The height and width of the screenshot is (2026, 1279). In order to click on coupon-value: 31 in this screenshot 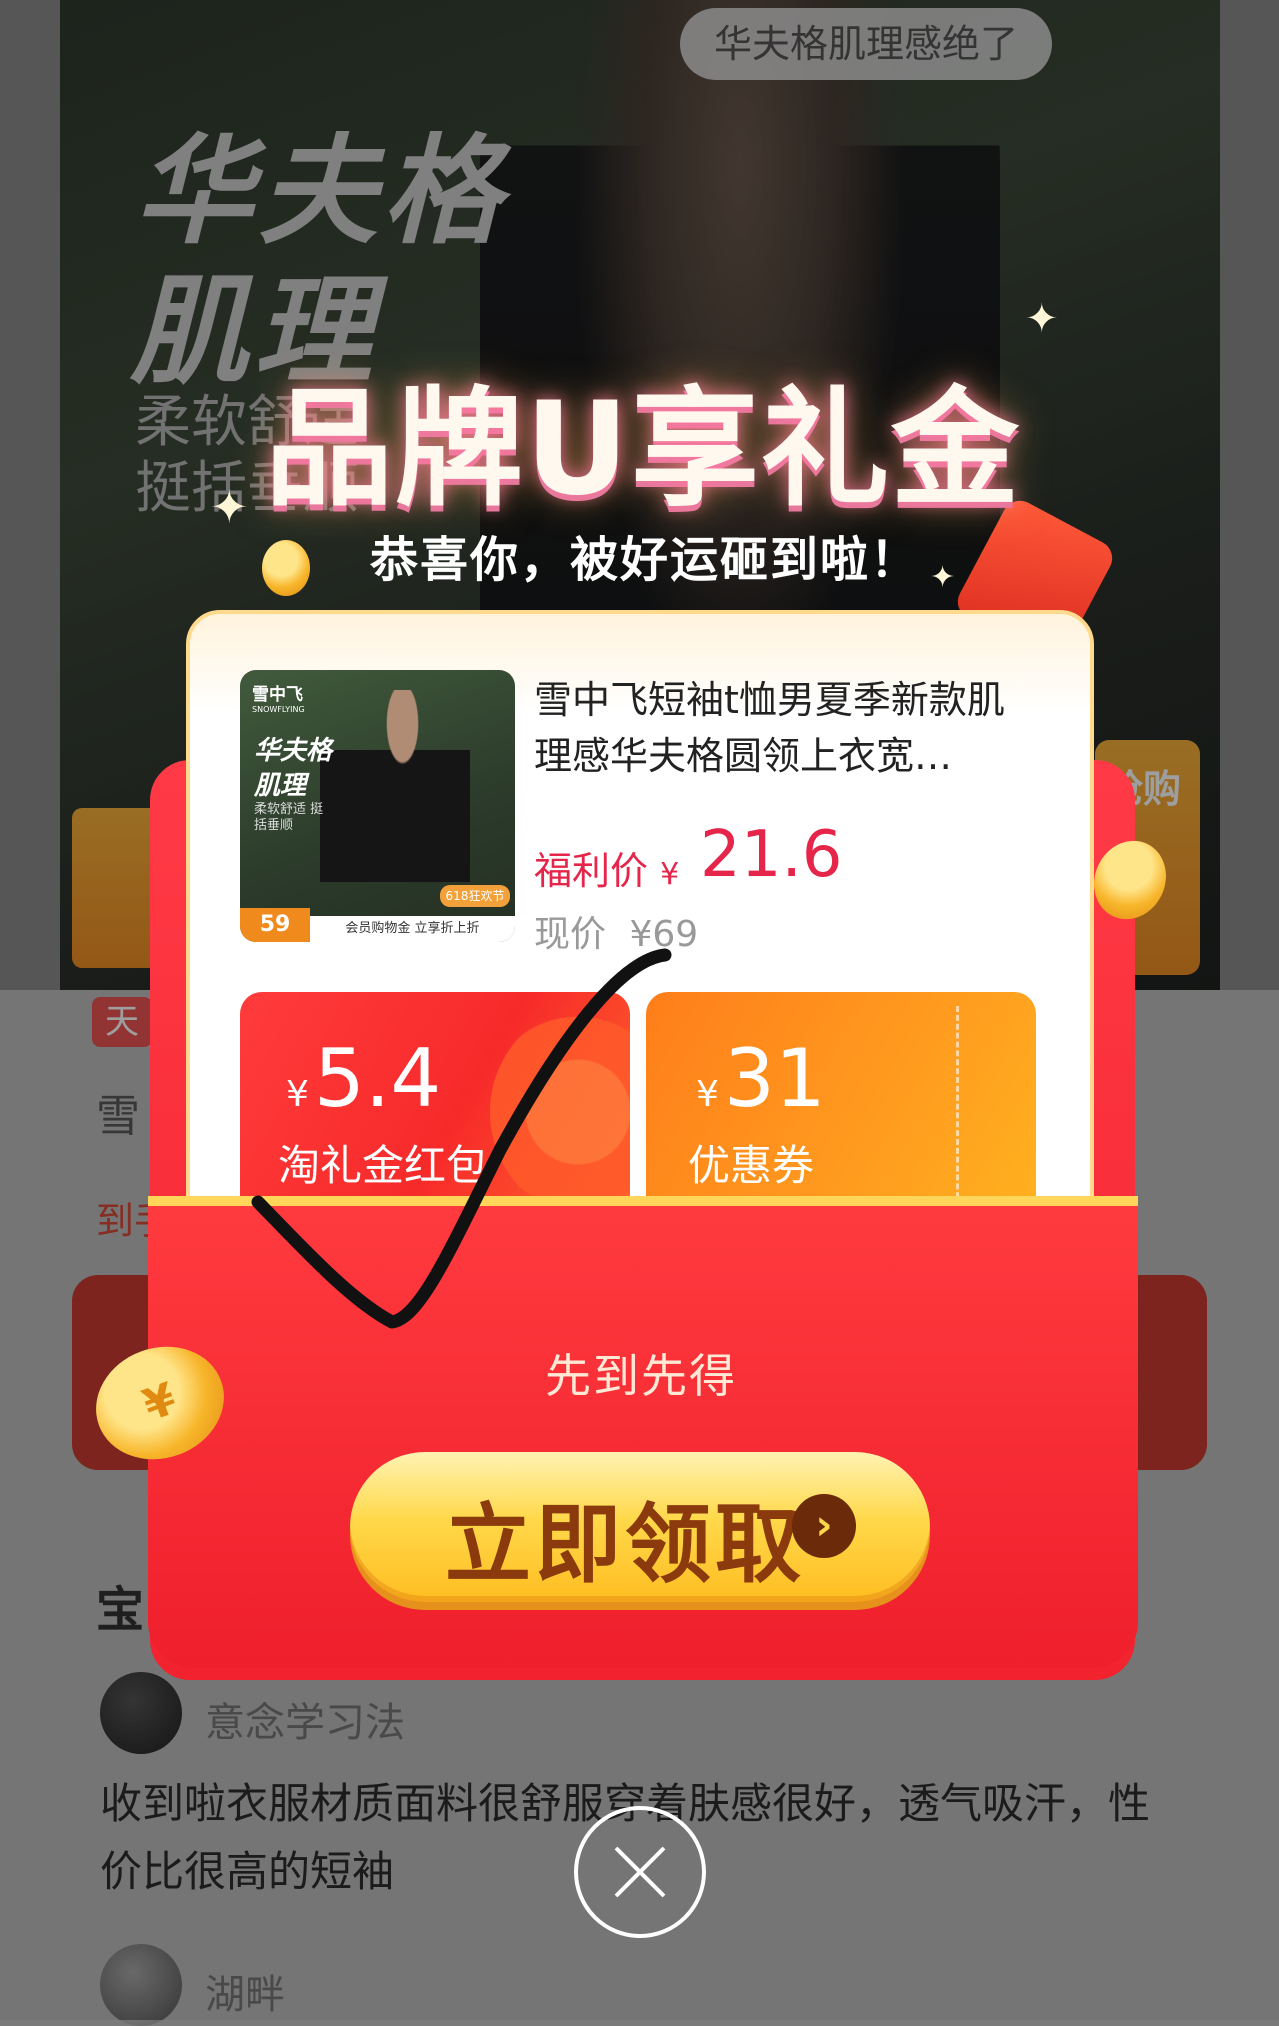, I will do `click(775, 1078)`.